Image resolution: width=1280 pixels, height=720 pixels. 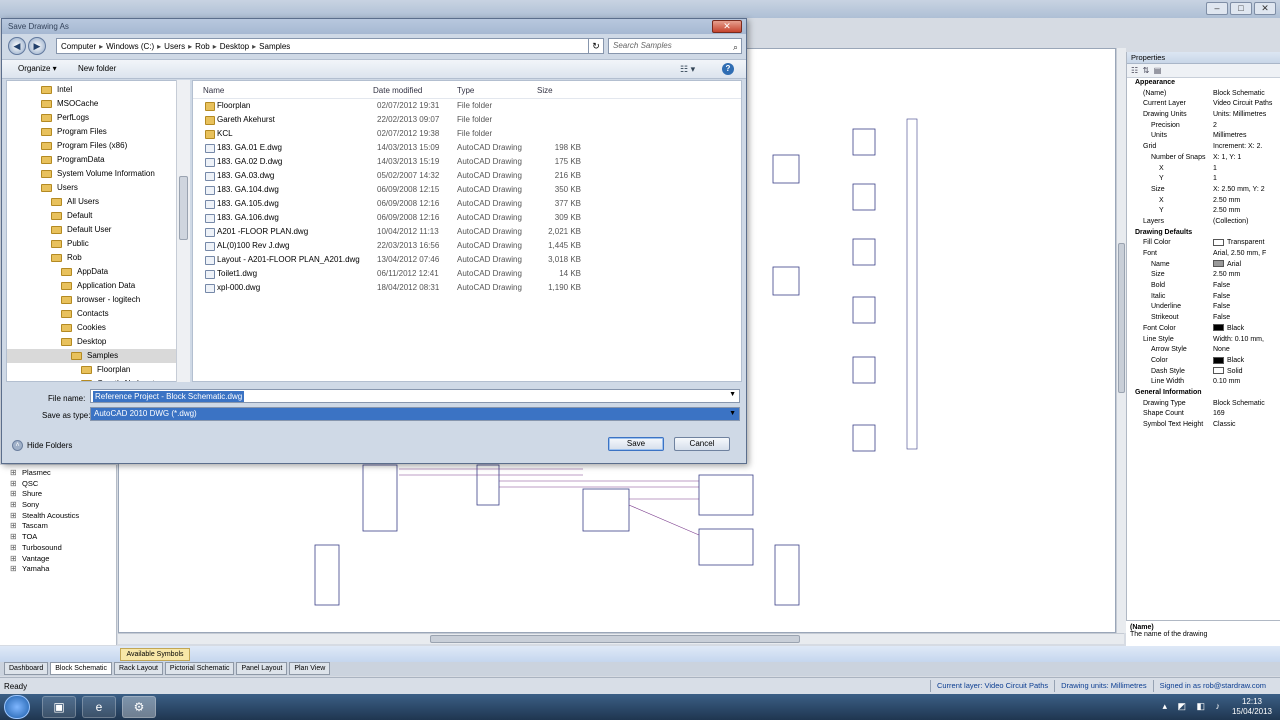 I want to click on ie-taskbar-icon: e, so click(x=99, y=707).